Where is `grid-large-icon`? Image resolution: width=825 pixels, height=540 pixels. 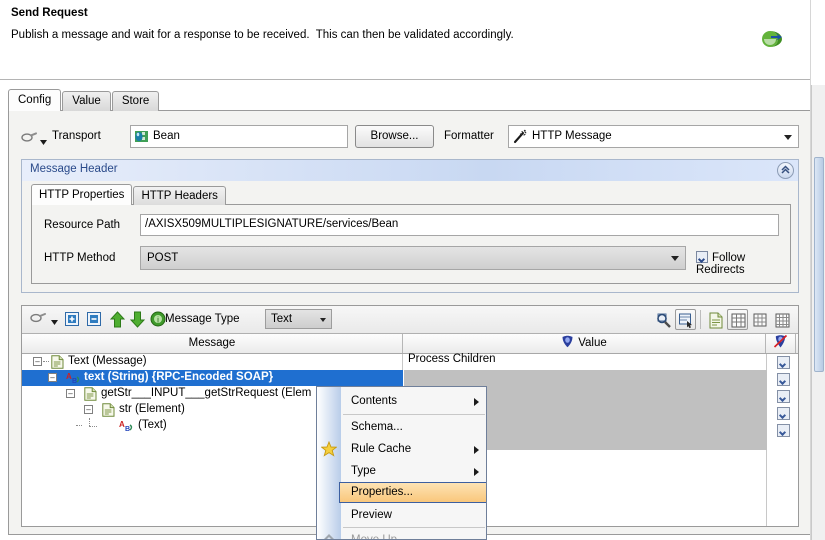 grid-large-icon is located at coordinates (781, 319).